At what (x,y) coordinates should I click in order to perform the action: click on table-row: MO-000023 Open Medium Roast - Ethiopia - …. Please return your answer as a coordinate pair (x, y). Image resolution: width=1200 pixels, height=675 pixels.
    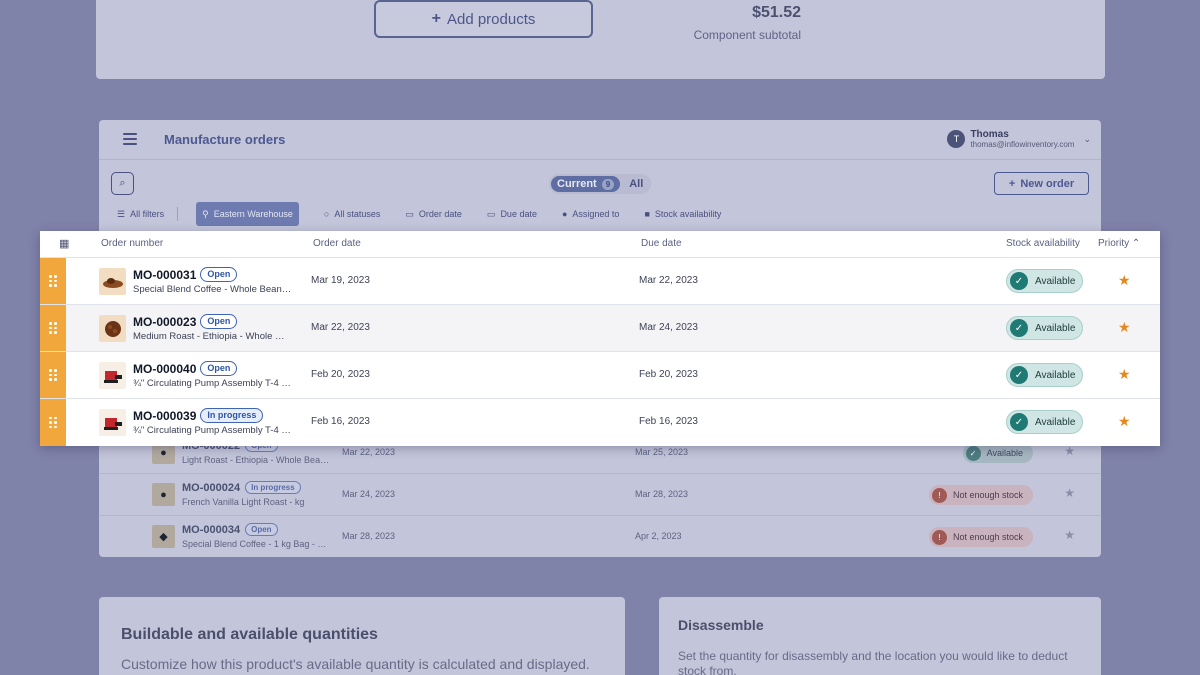
    Looking at the image, I should click on (600, 328).